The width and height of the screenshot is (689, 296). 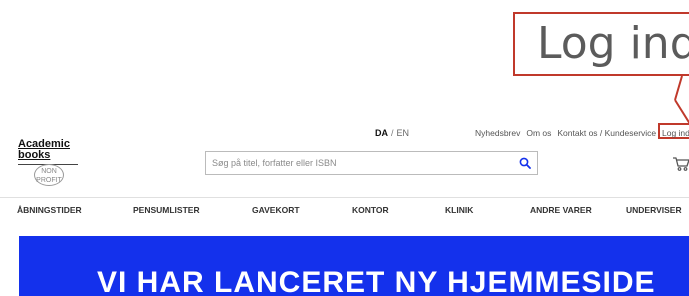 I want to click on site-logo: Academic books NON PROFIT, so click(x=48, y=163).